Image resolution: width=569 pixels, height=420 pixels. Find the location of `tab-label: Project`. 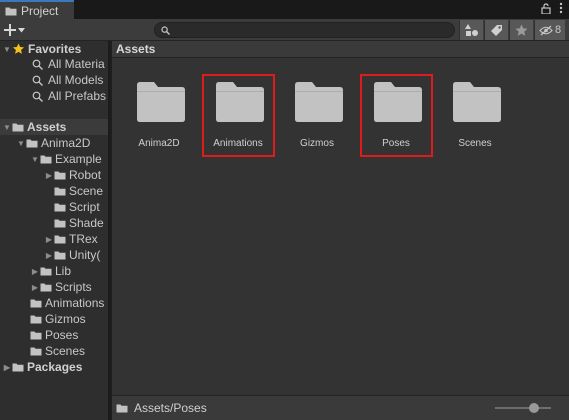

tab-label: Project is located at coordinates (40, 10).